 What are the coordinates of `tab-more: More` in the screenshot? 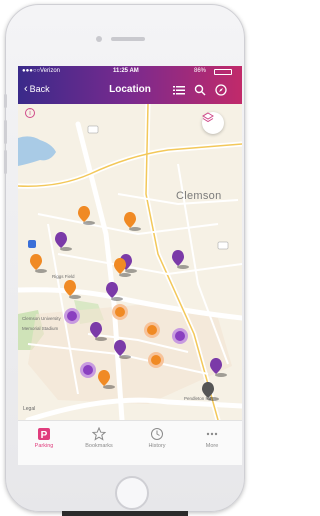 It's located at (212, 438).